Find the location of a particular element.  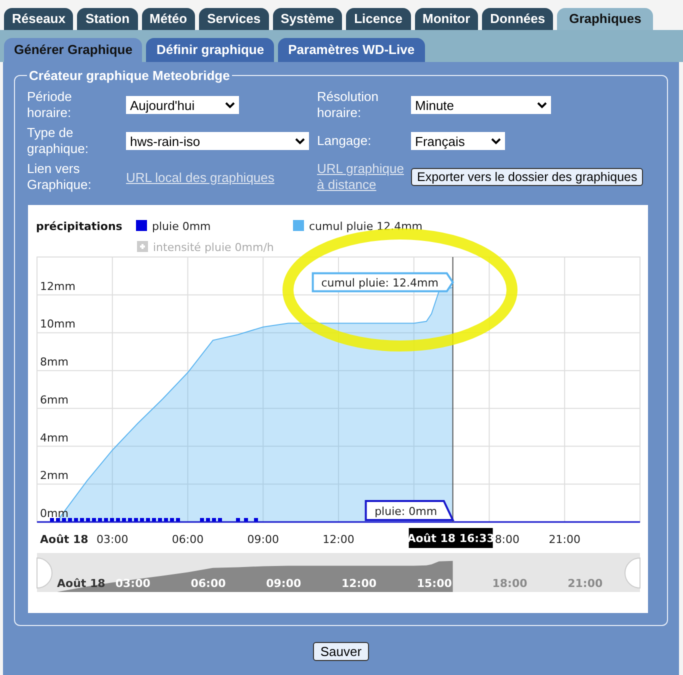

sub-tab: Définir graphique is located at coordinates (210, 50).